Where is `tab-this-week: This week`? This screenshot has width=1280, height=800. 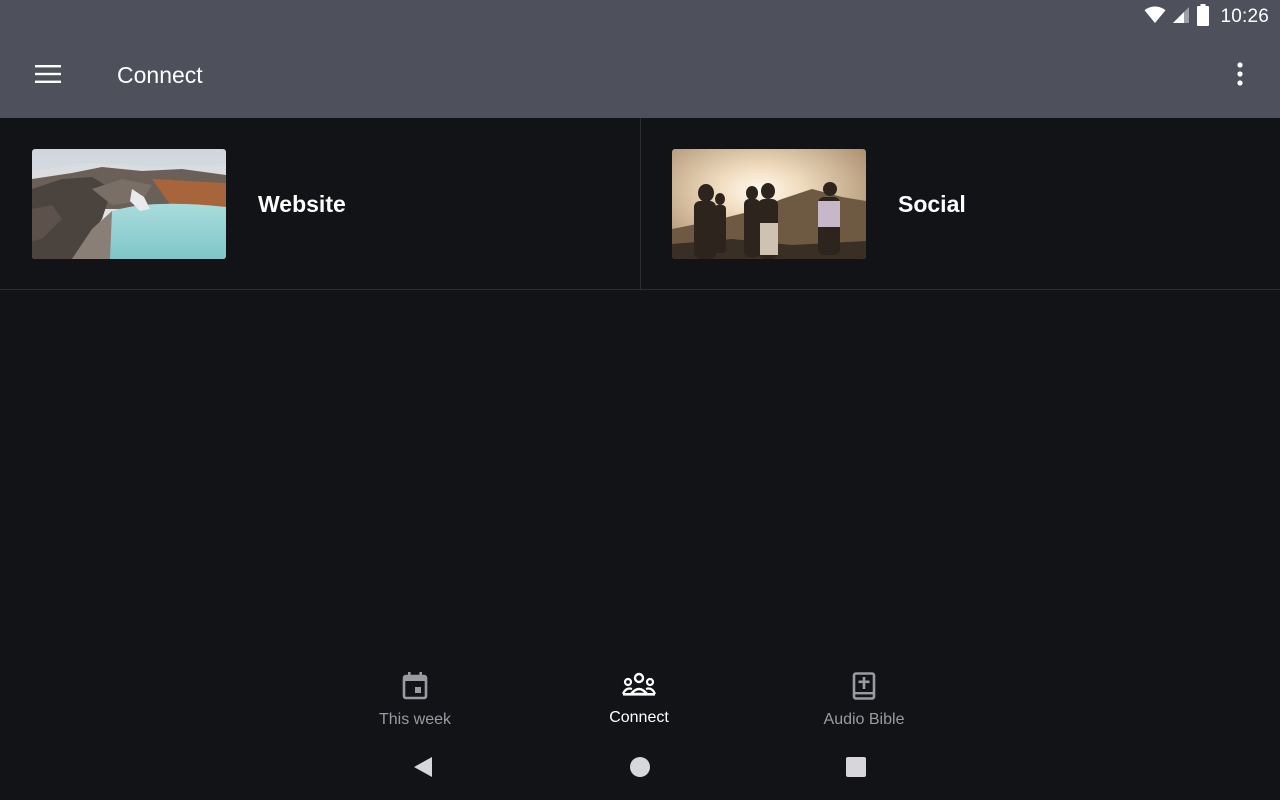
tab-this-week: This week is located at coordinates (415, 702).